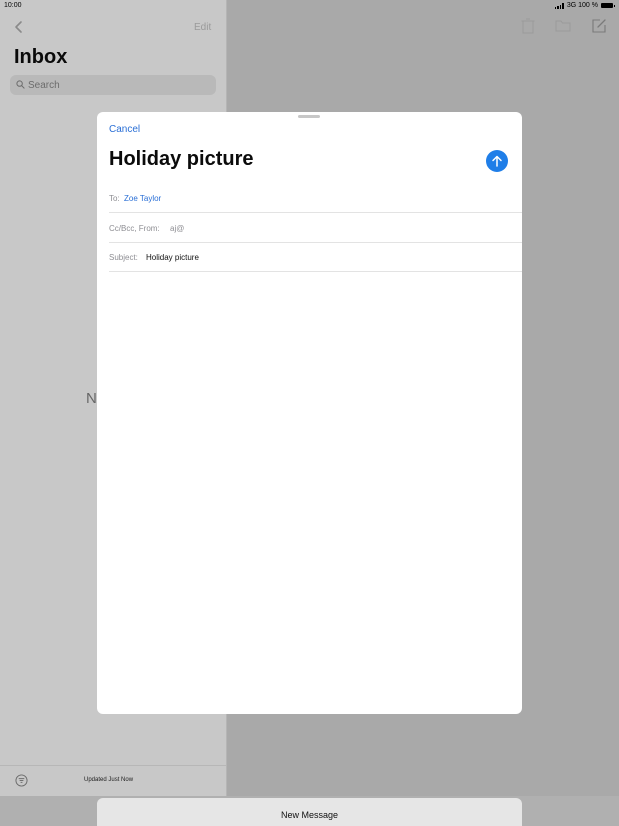 The height and width of the screenshot is (826, 619). I want to click on updated-status: Updated Just Now, so click(109, 780).